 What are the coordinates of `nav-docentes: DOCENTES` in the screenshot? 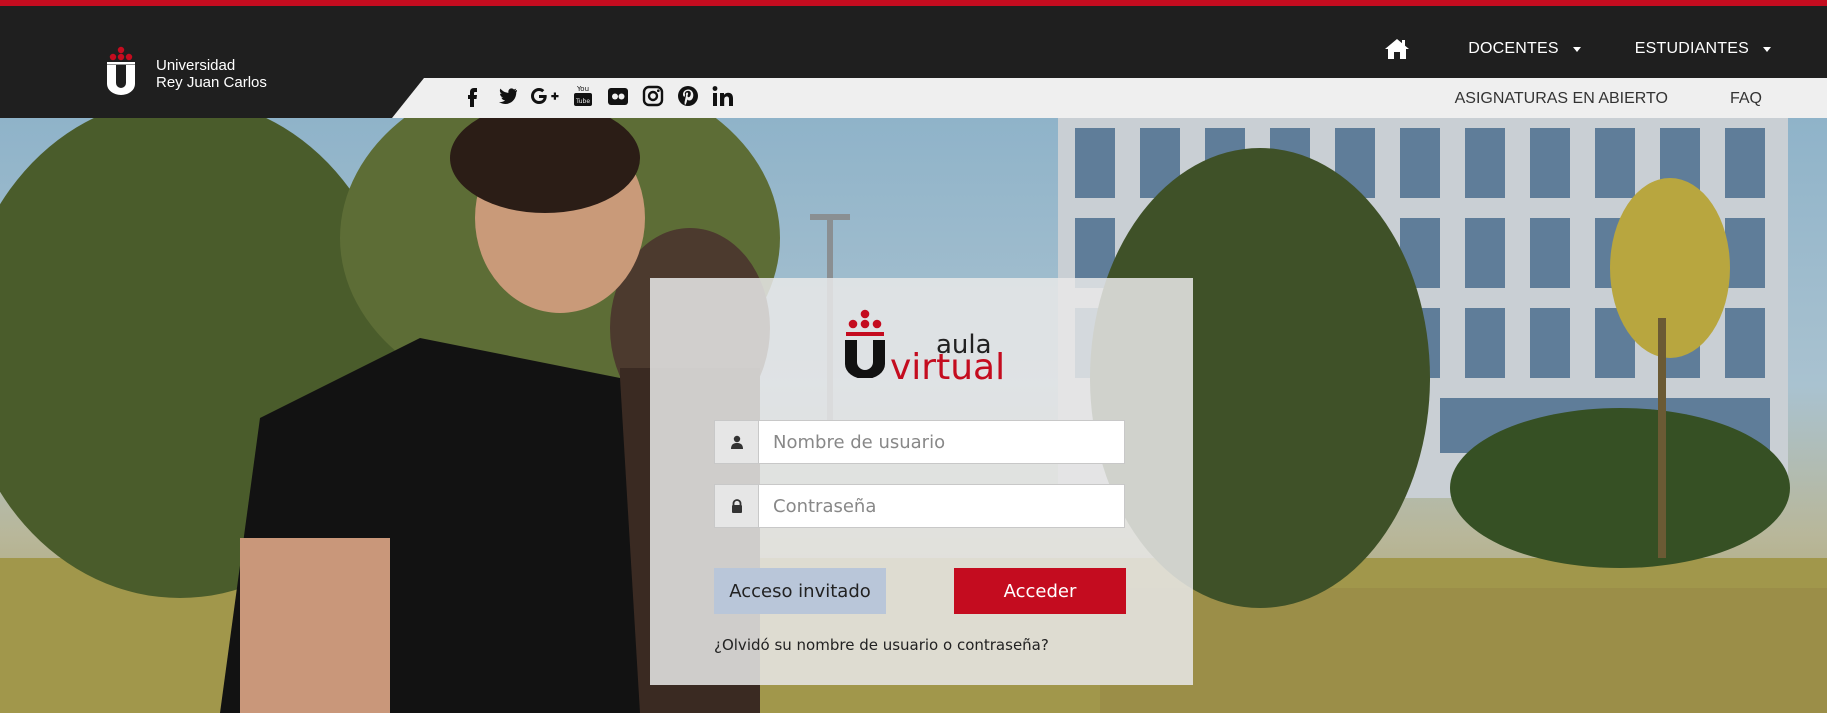 It's located at (1524, 49).